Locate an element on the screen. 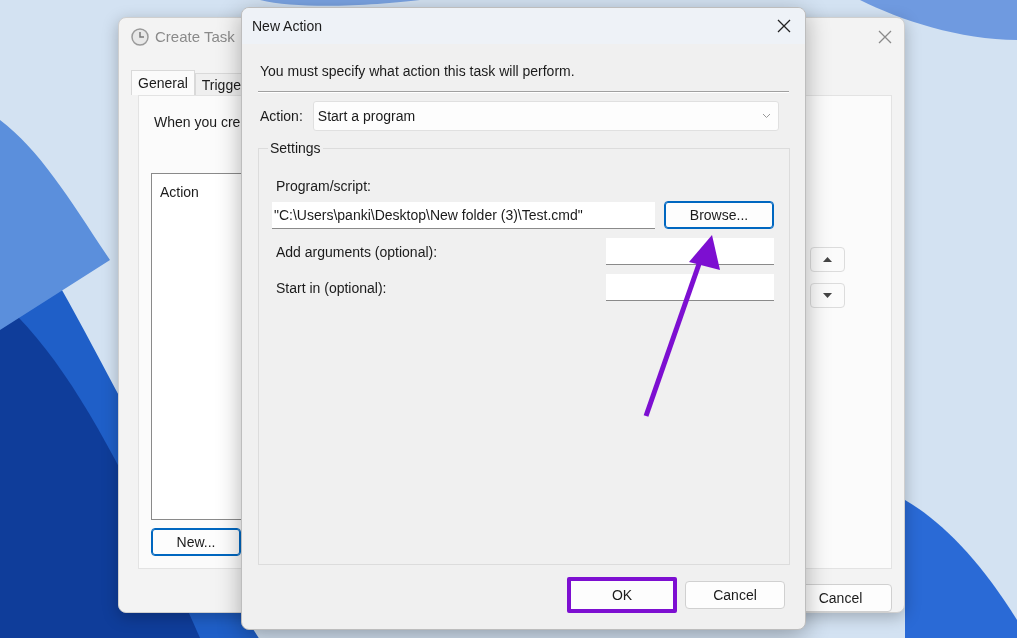 The width and height of the screenshot is (1017, 638). dialog-title: New Action is located at coordinates (288, 26).